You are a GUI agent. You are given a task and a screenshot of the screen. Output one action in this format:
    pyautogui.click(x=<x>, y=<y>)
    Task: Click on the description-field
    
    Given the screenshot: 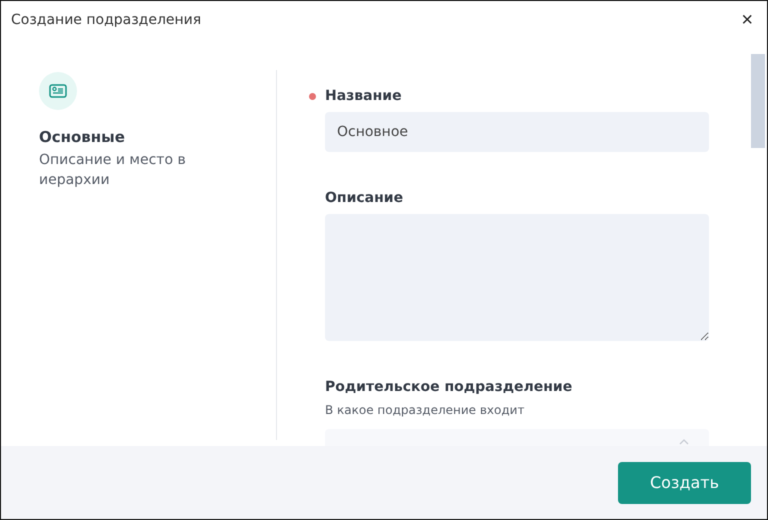 What is the action you would take?
    pyautogui.click(x=517, y=277)
    